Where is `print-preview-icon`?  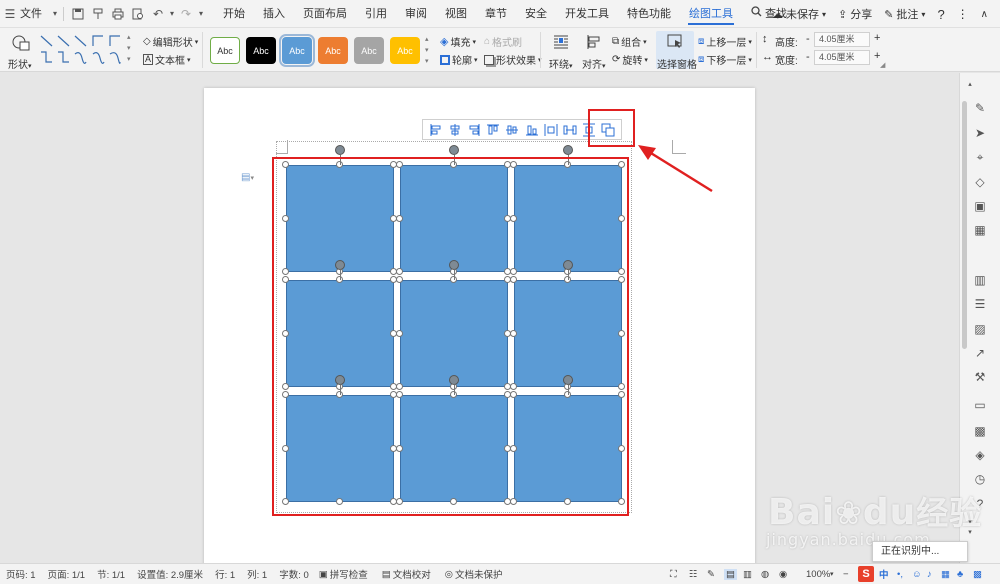
print-preview-icon is located at coordinates (138, 14).